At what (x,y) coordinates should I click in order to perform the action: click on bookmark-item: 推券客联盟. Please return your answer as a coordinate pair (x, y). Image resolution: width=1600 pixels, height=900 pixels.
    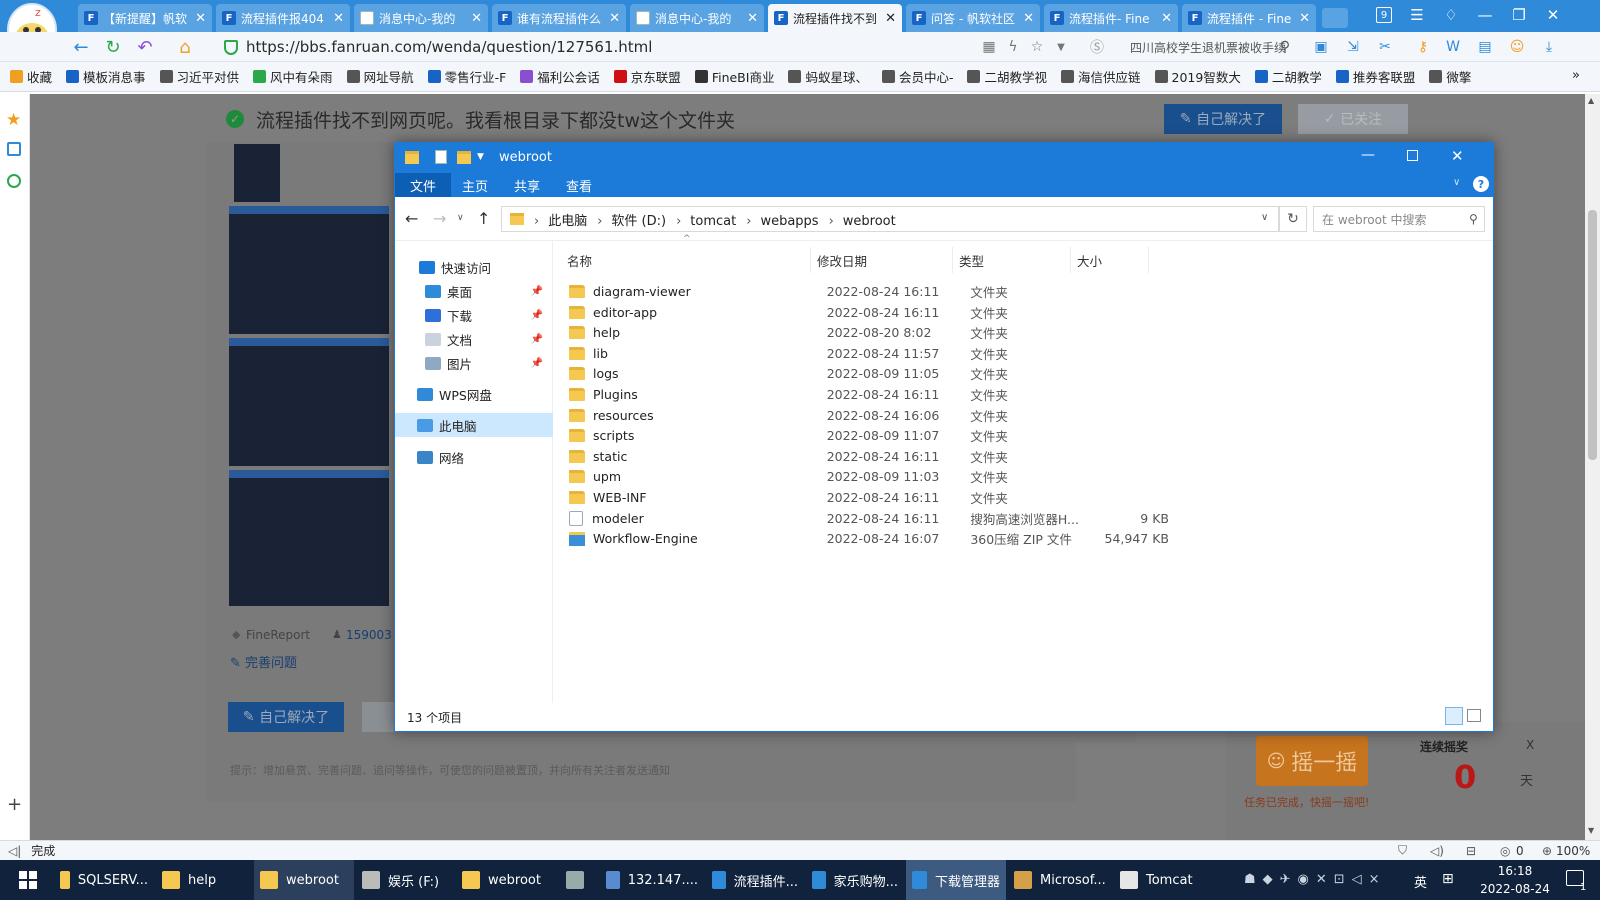
    Looking at the image, I should click on (1375, 76).